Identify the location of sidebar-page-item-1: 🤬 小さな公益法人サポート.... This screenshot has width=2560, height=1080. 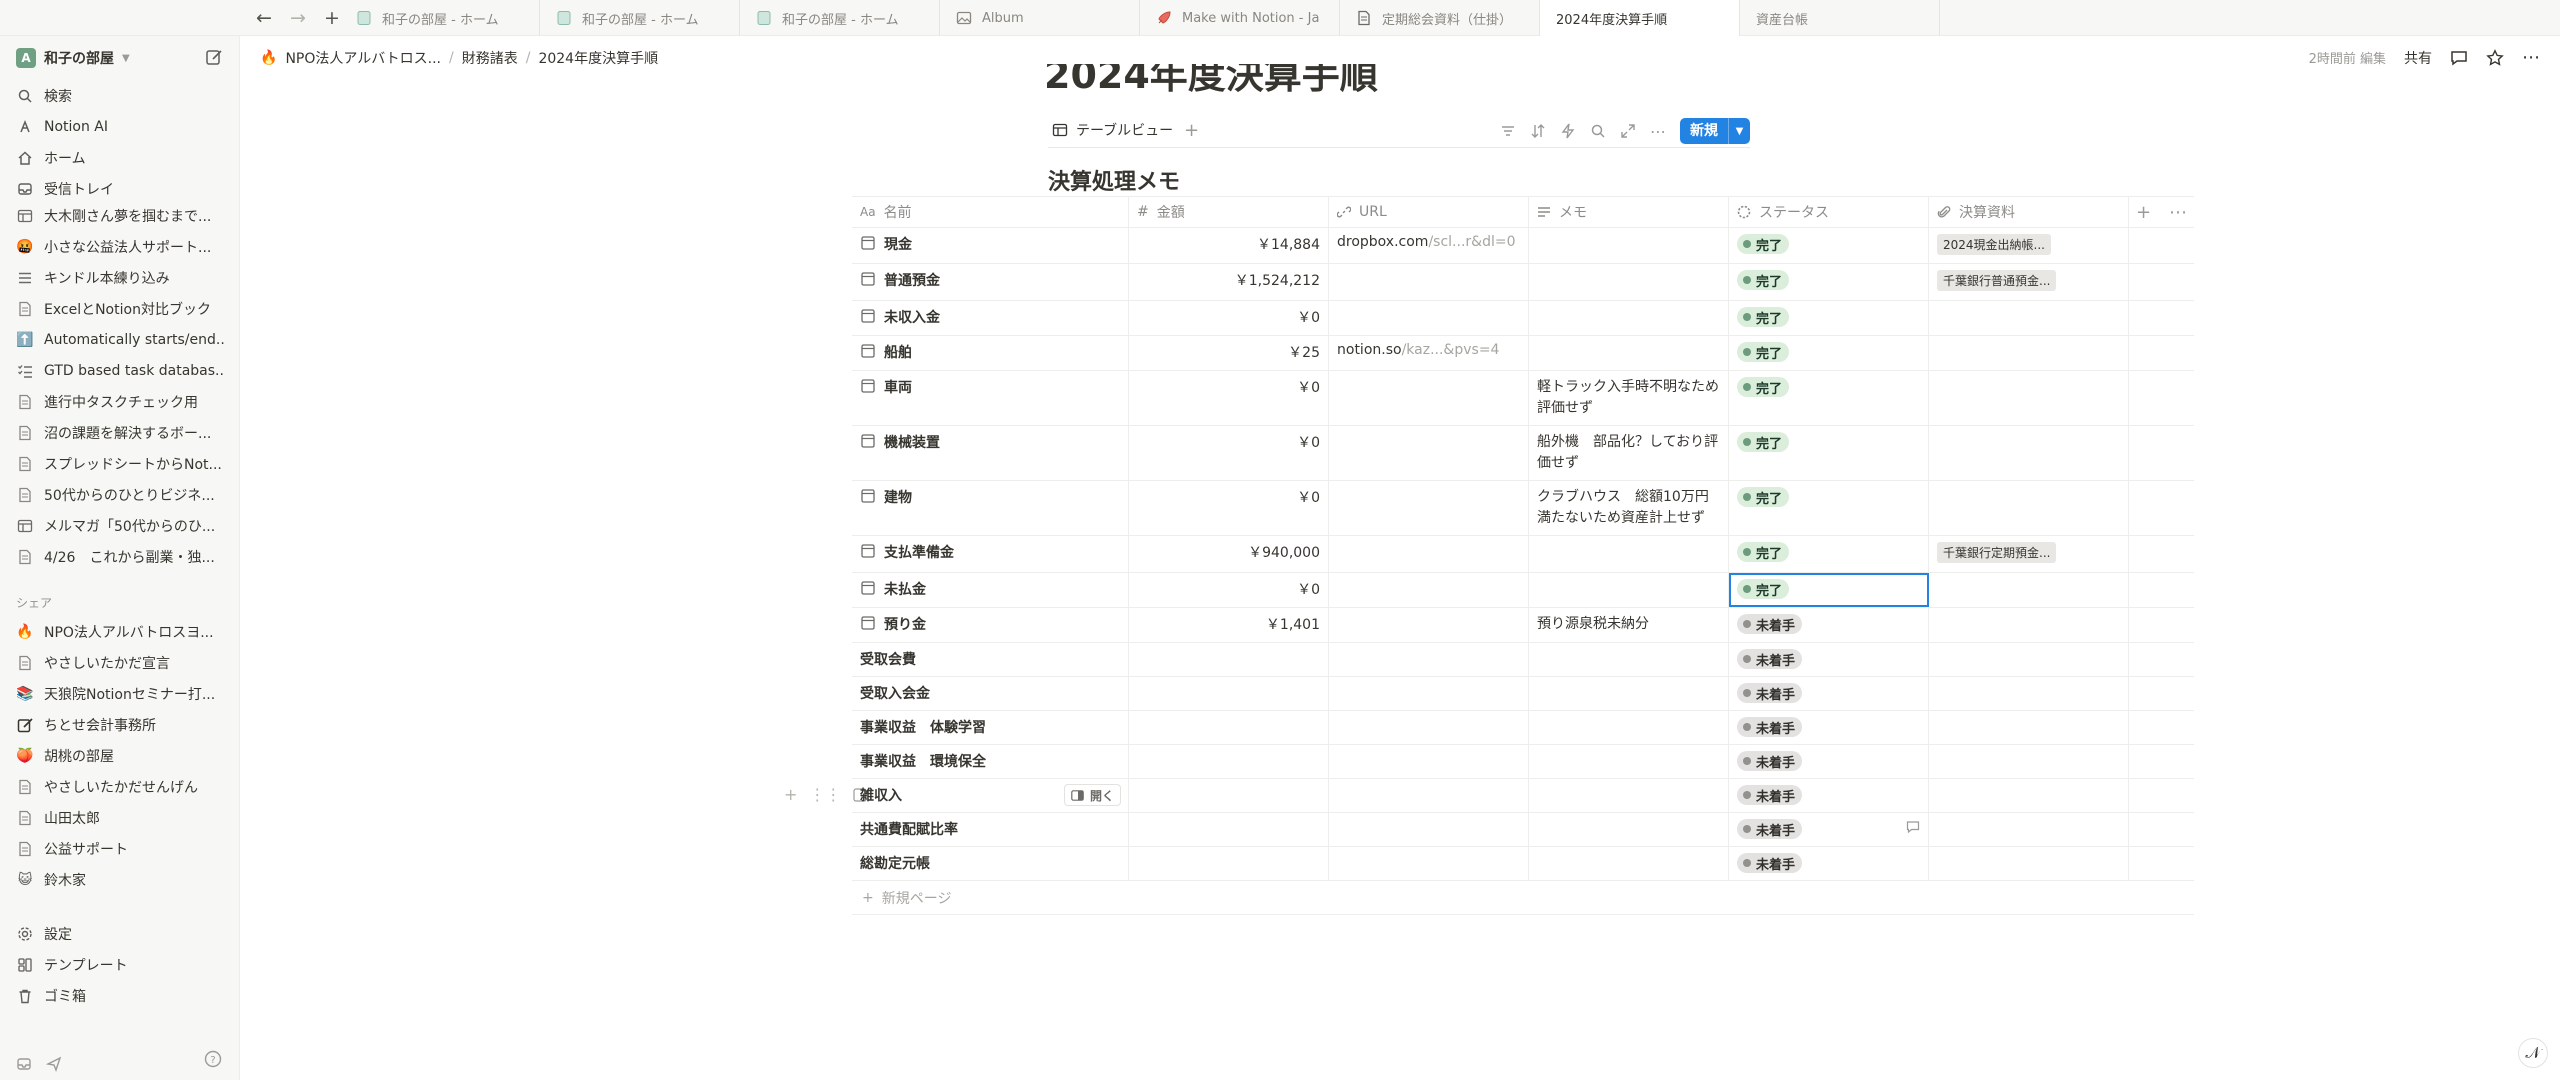
(120, 247).